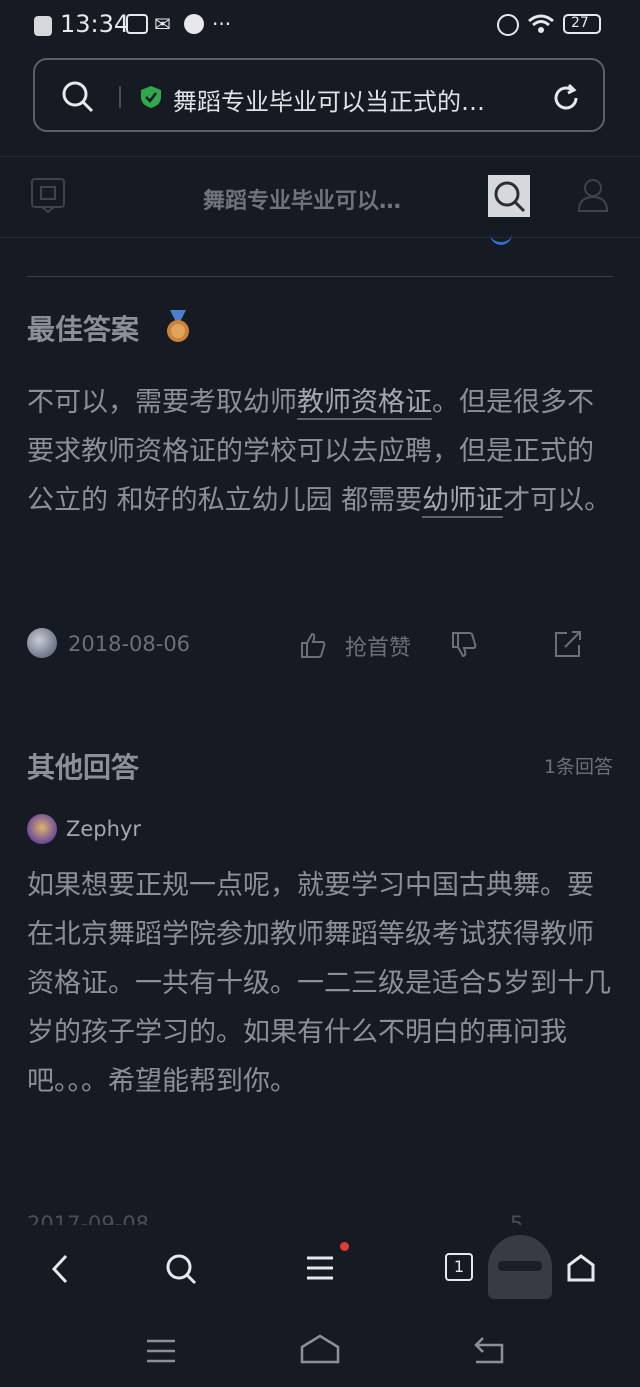 The height and width of the screenshot is (1387, 640). Describe the element at coordinates (578, 767) in the screenshot. I see `answer-count: 1条回答` at that location.